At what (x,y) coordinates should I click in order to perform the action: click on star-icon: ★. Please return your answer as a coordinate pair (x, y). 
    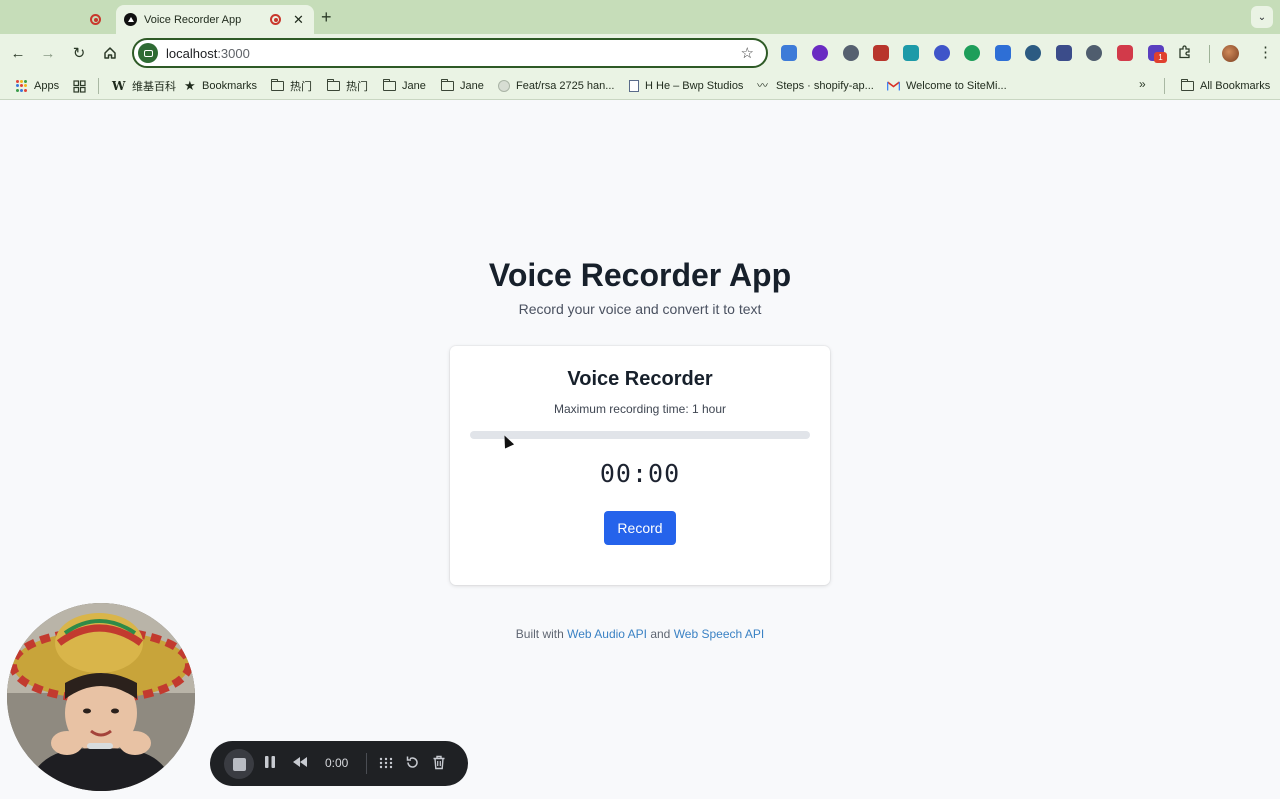
    Looking at the image, I should click on (190, 85).